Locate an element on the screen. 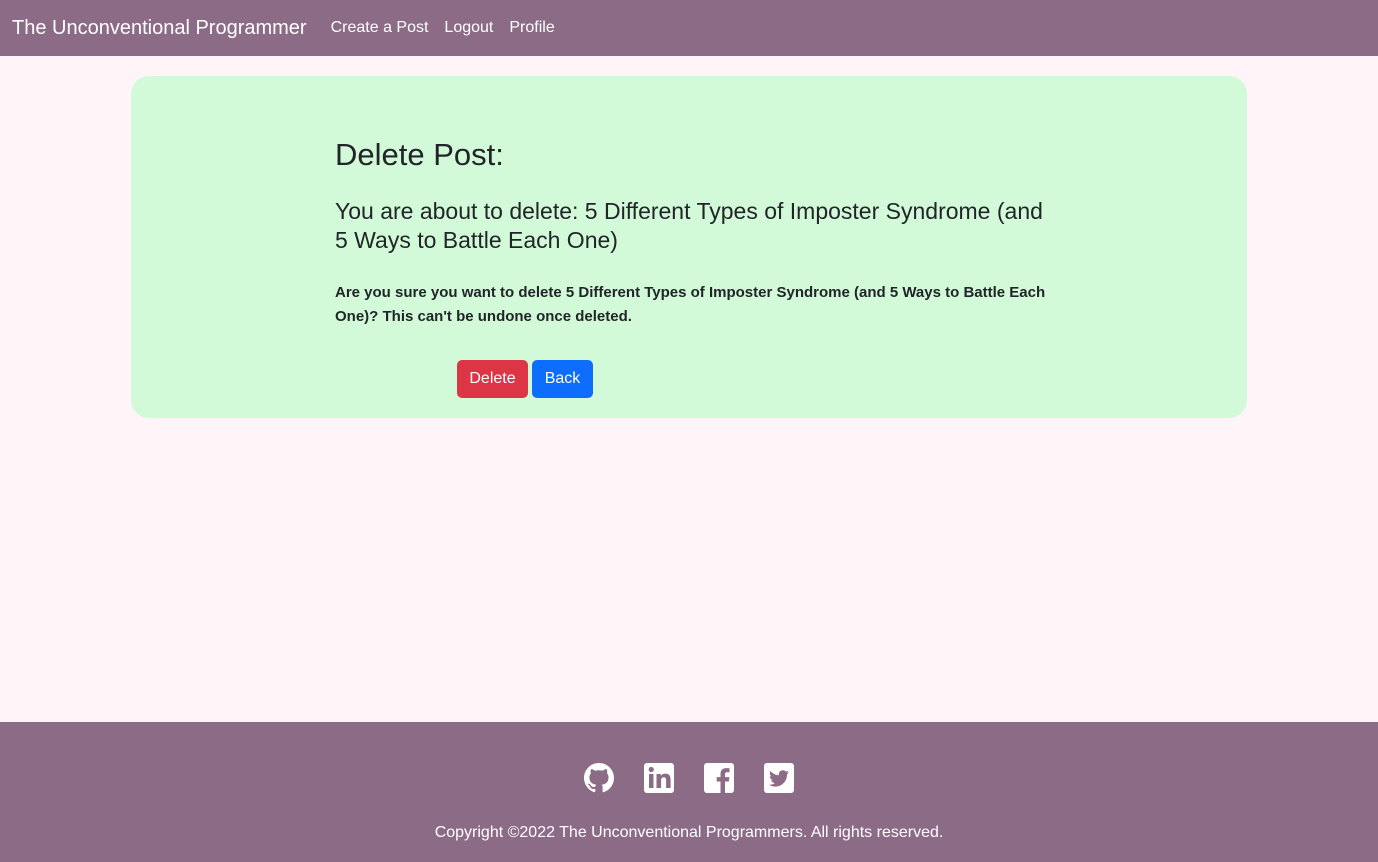  twitter-icon is located at coordinates (779, 778).